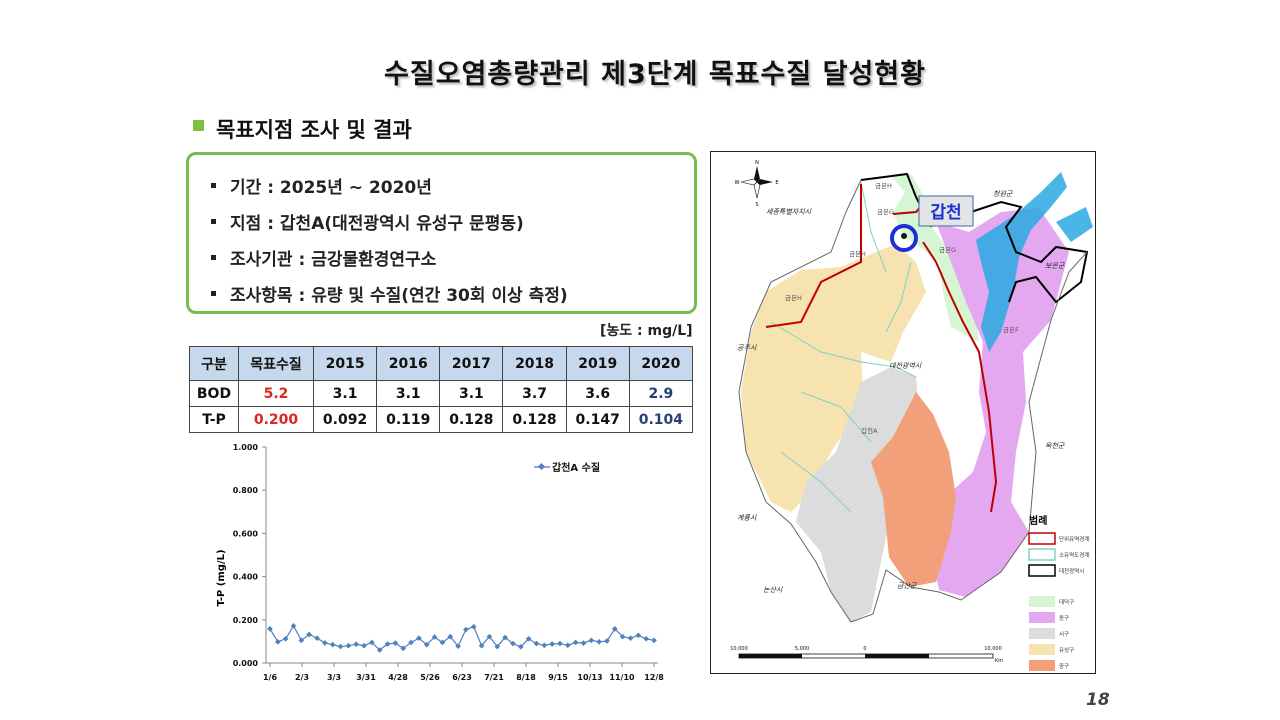 This screenshot has width=1280, height=720. What do you see at coordinates (1066, 602) in the screenshot?
I see `legend-area-label: 대덕구` at bounding box center [1066, 602].